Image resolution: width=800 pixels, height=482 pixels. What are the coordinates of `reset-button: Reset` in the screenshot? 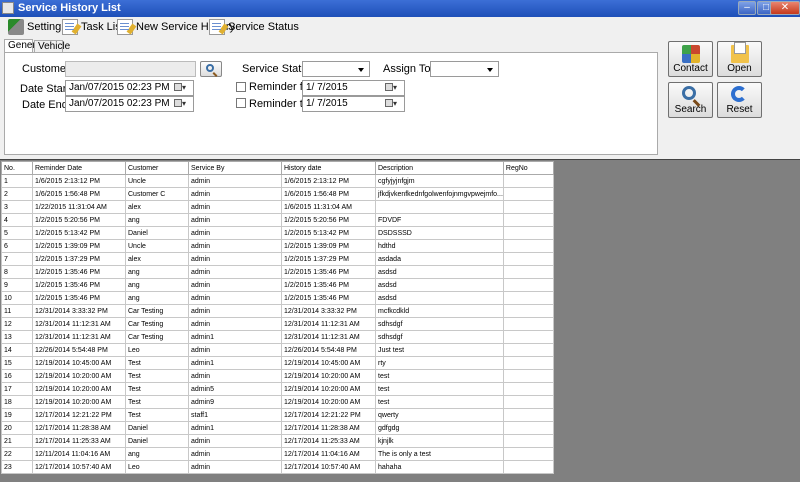 It's located at (739, 100).